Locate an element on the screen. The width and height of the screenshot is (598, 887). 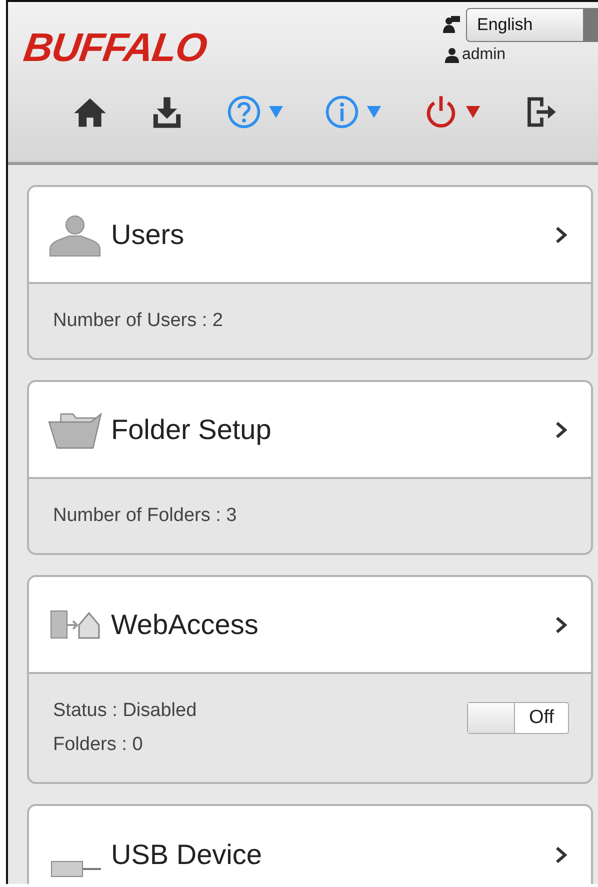
logo: BUFFALO is located at coordinates (115, 48).